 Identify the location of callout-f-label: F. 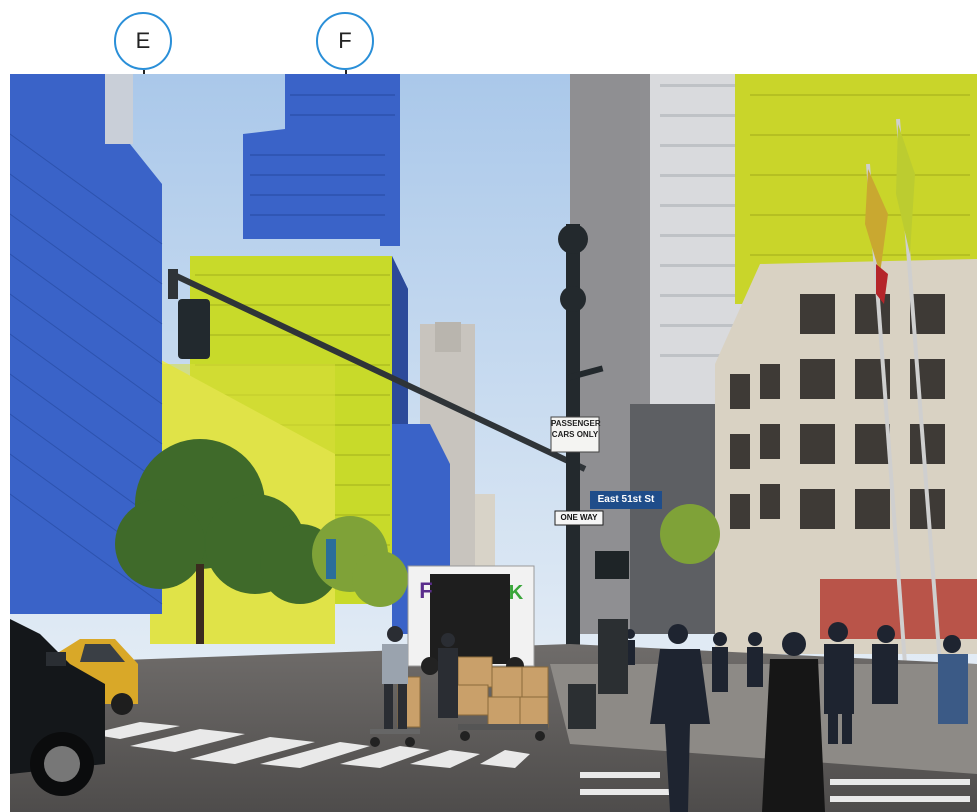
(345, 40).